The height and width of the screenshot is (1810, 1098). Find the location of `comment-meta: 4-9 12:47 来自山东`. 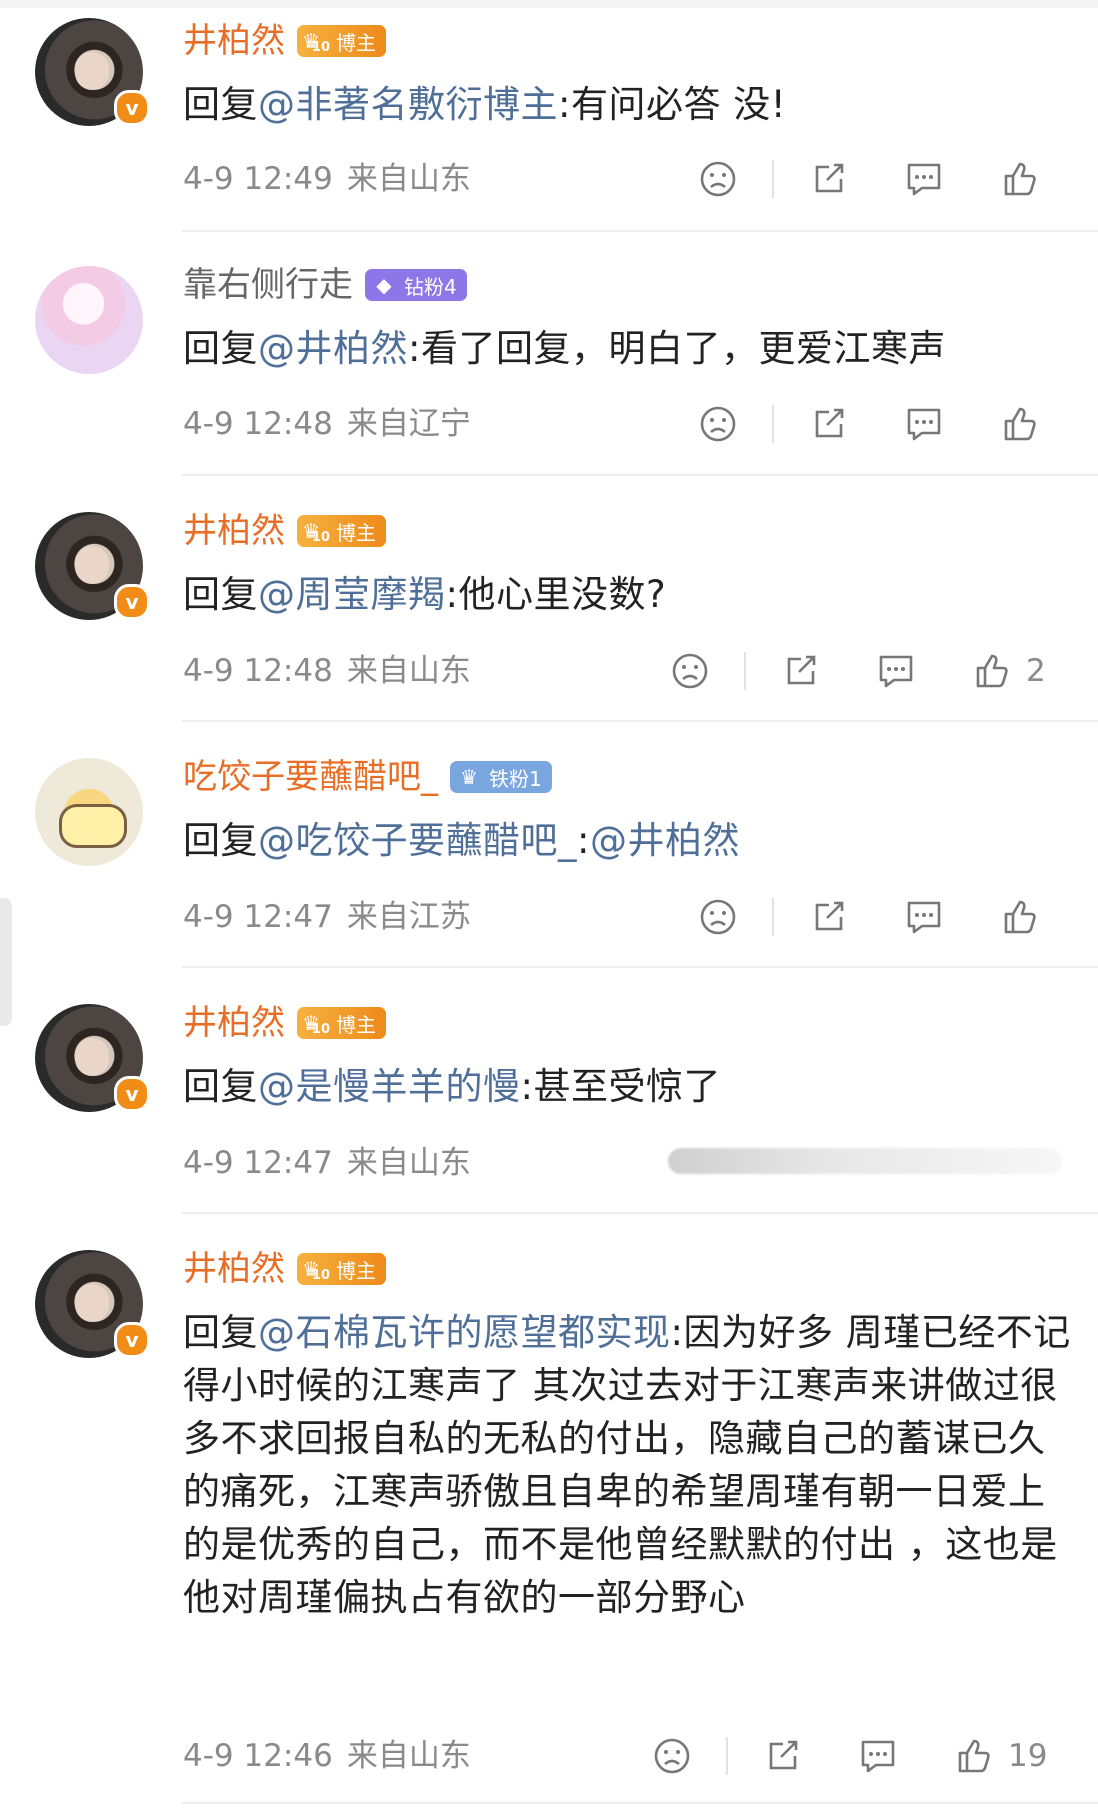

comment-meta: 4-9 12:47 来自山东 is located at coordinates (327, 1163).